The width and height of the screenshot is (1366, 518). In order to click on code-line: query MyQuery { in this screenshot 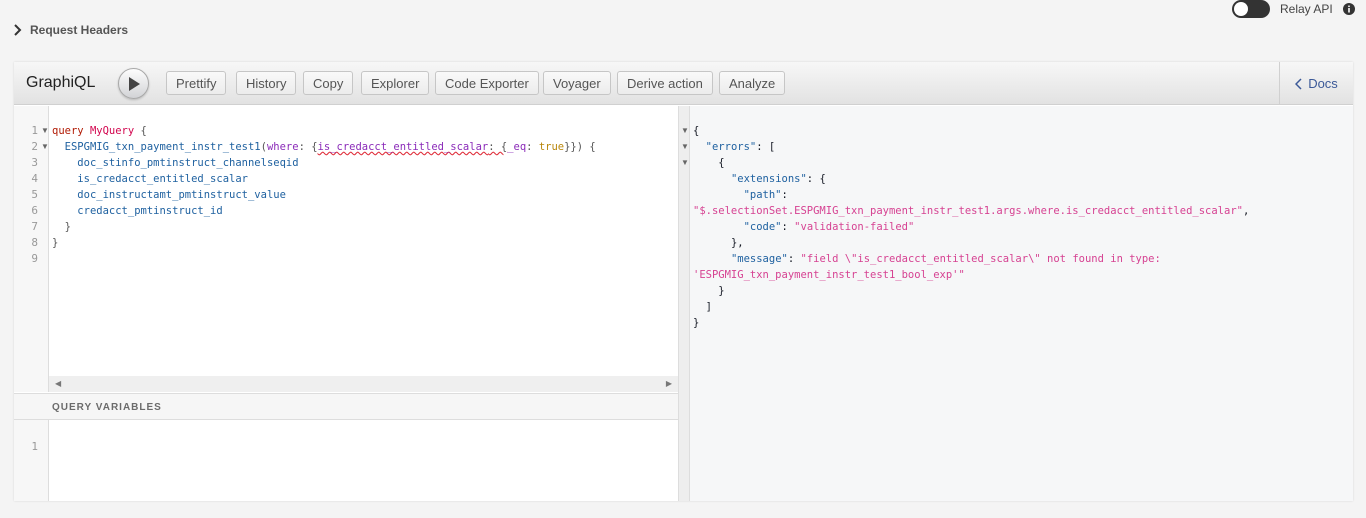, I will do `click(99, 131)`.